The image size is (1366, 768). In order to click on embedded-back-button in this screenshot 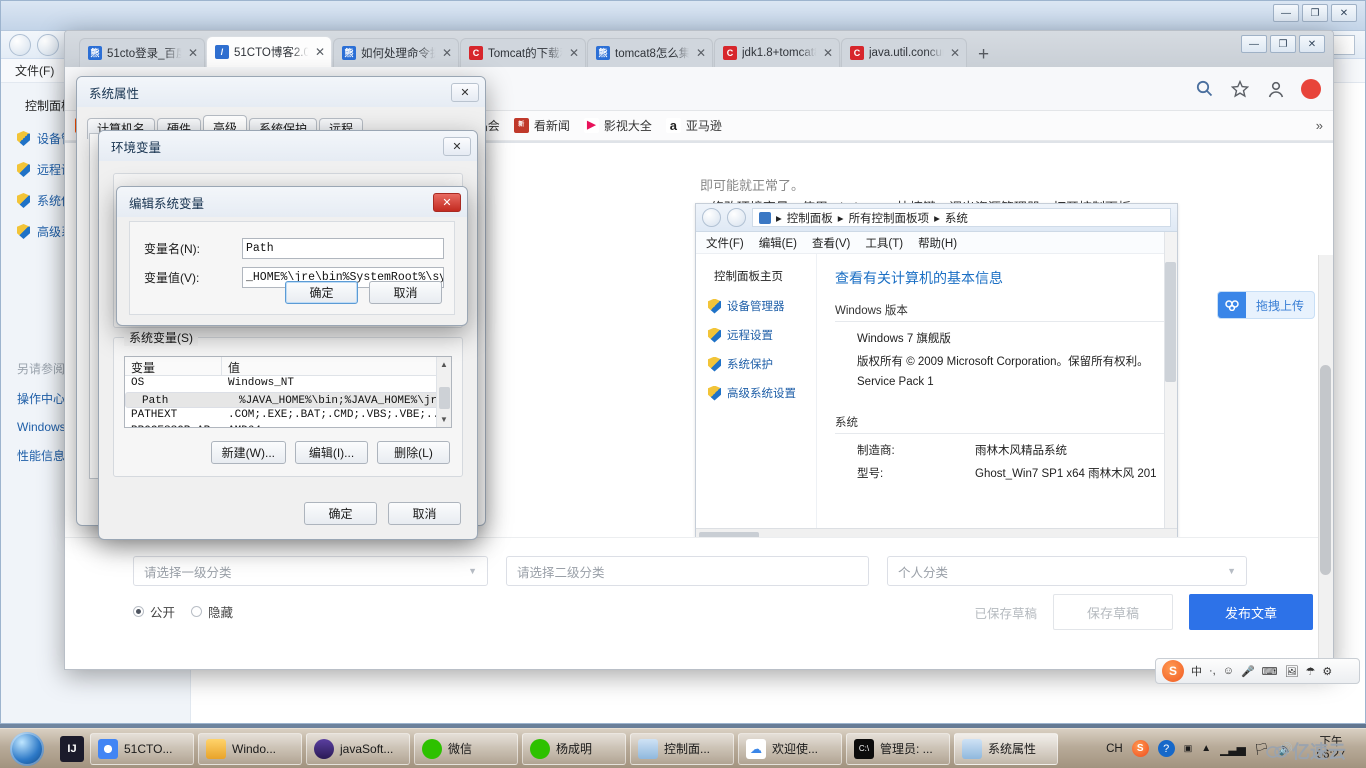, I will do `click(711, 217)`.